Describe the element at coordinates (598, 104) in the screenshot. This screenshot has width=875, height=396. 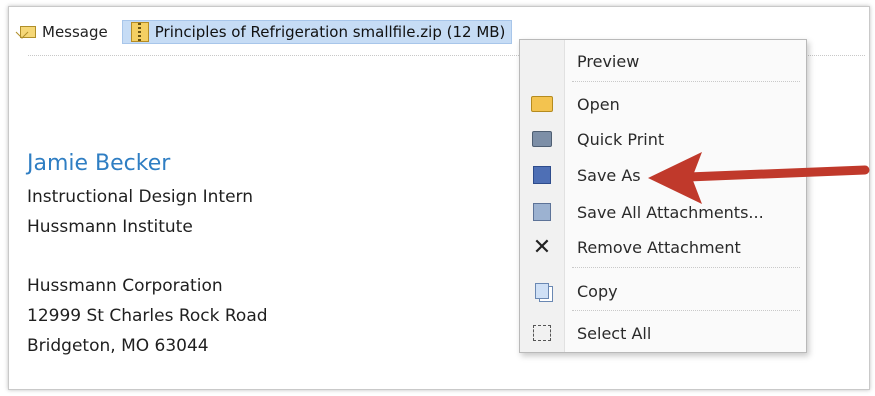
I see `menu-item-open-label: Open` at that location.